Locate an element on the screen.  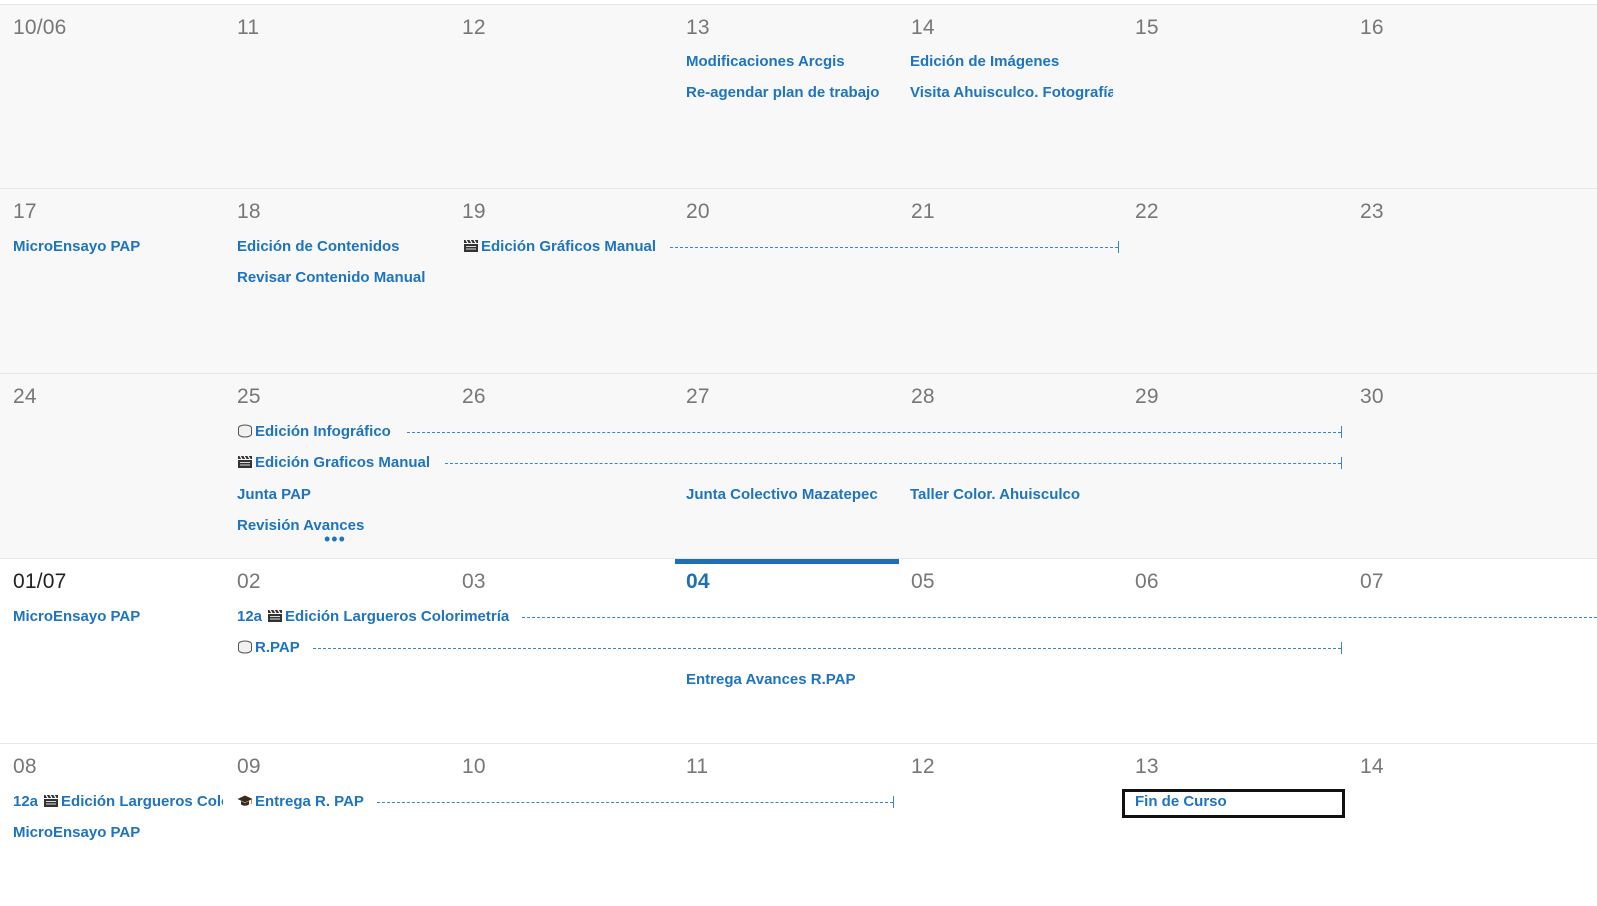
day-number: 15 is located at coordinates (1147, 27).